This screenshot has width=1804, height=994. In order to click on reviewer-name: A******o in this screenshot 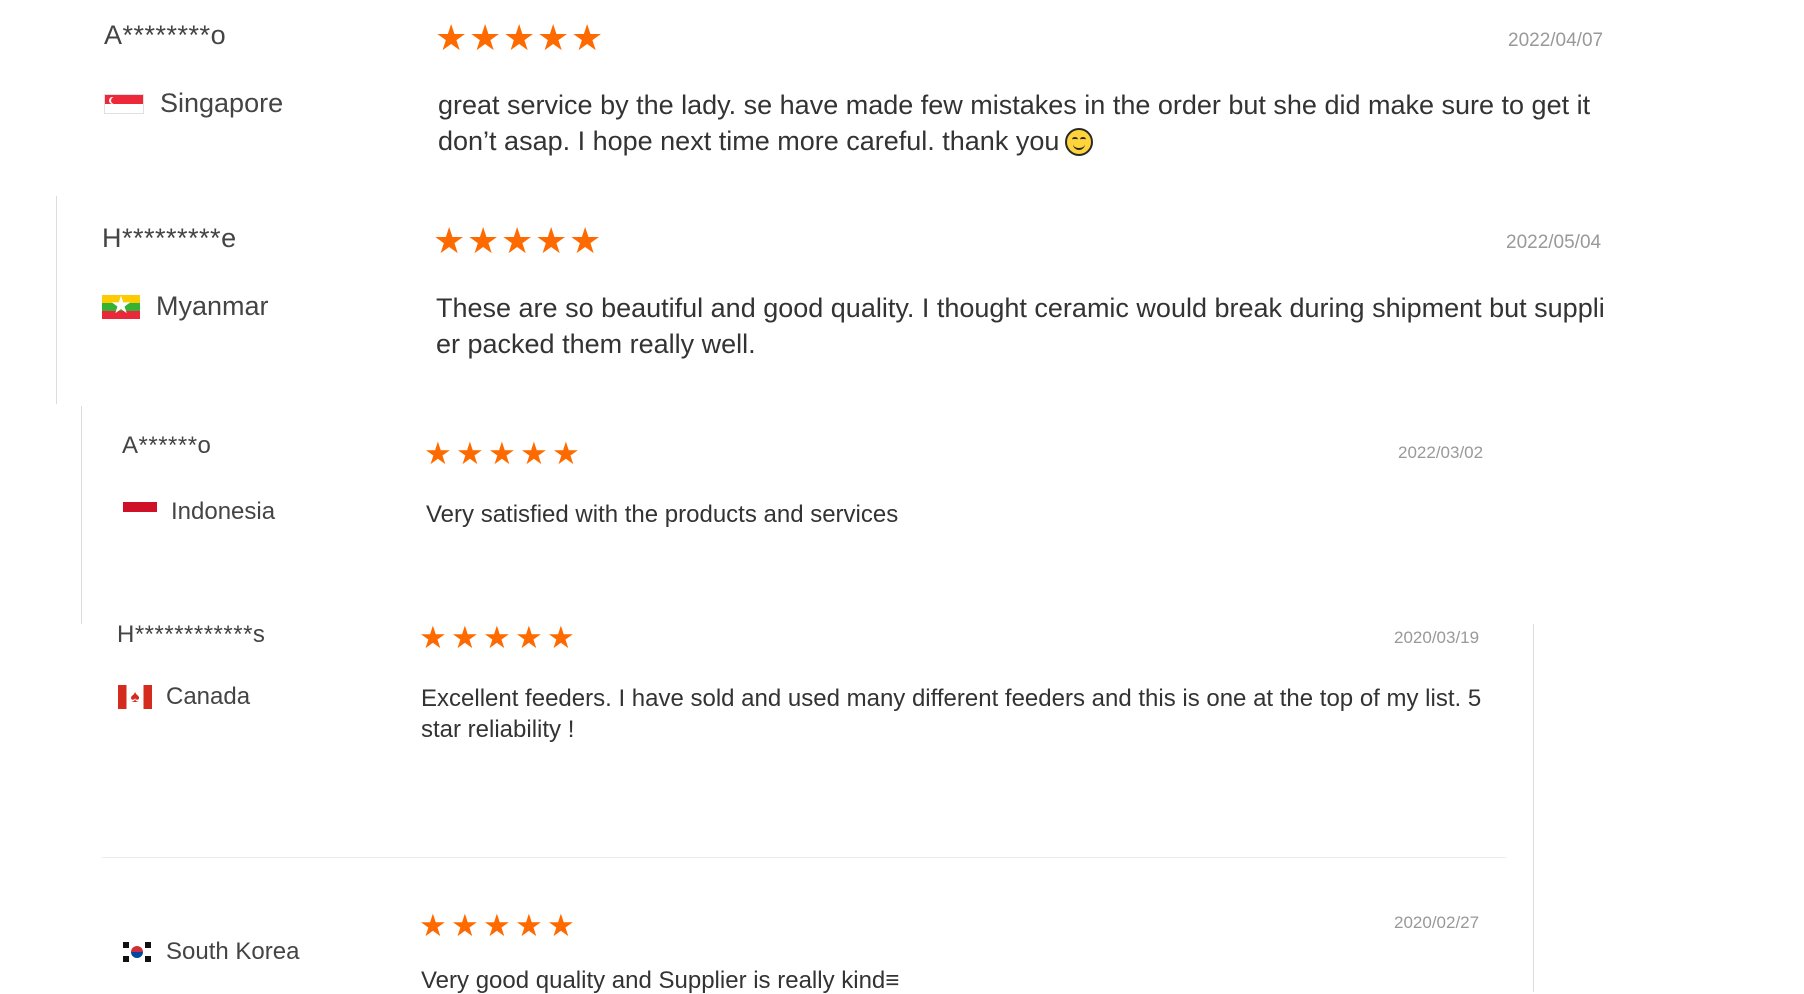, I will do `click(167, 445)`.